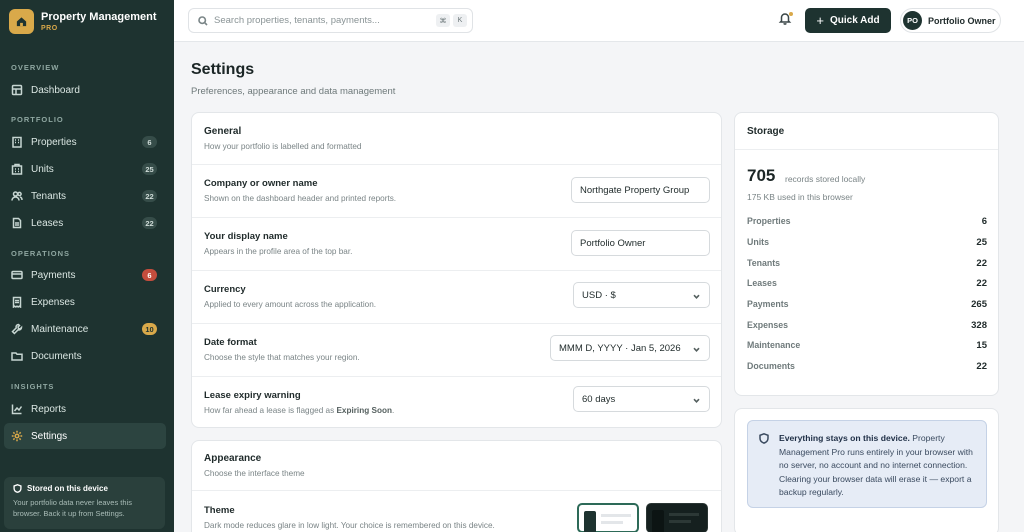  Describe the element at coordinates (85, 302) in the screenshot. I see `sidebar-item-expenses: Expenses` at that location.